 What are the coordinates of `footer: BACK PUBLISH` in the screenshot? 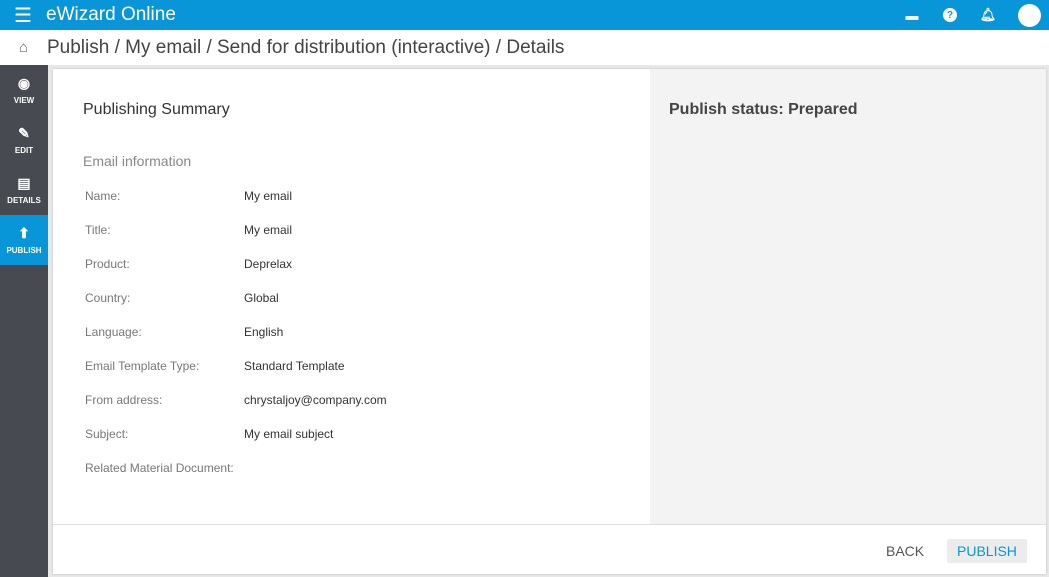 It's located at (549, 549).